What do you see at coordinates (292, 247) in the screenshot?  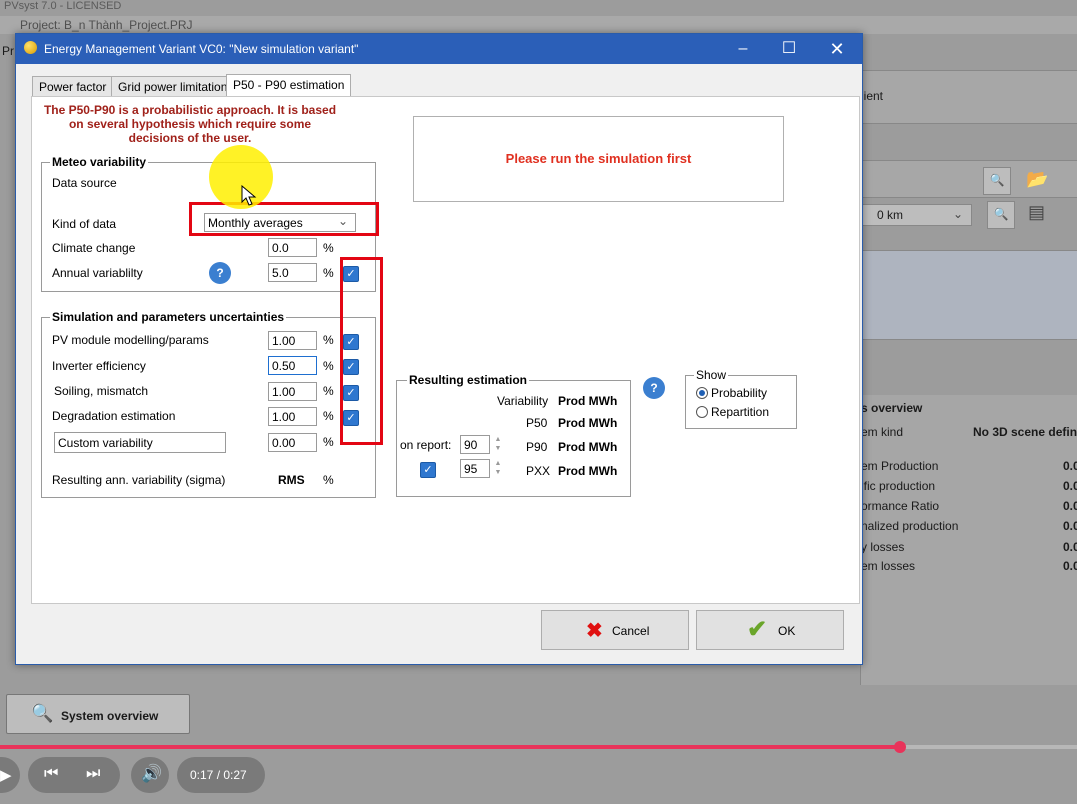 I see `climate-change-input: 0.0` at bounding box center [292, 247].